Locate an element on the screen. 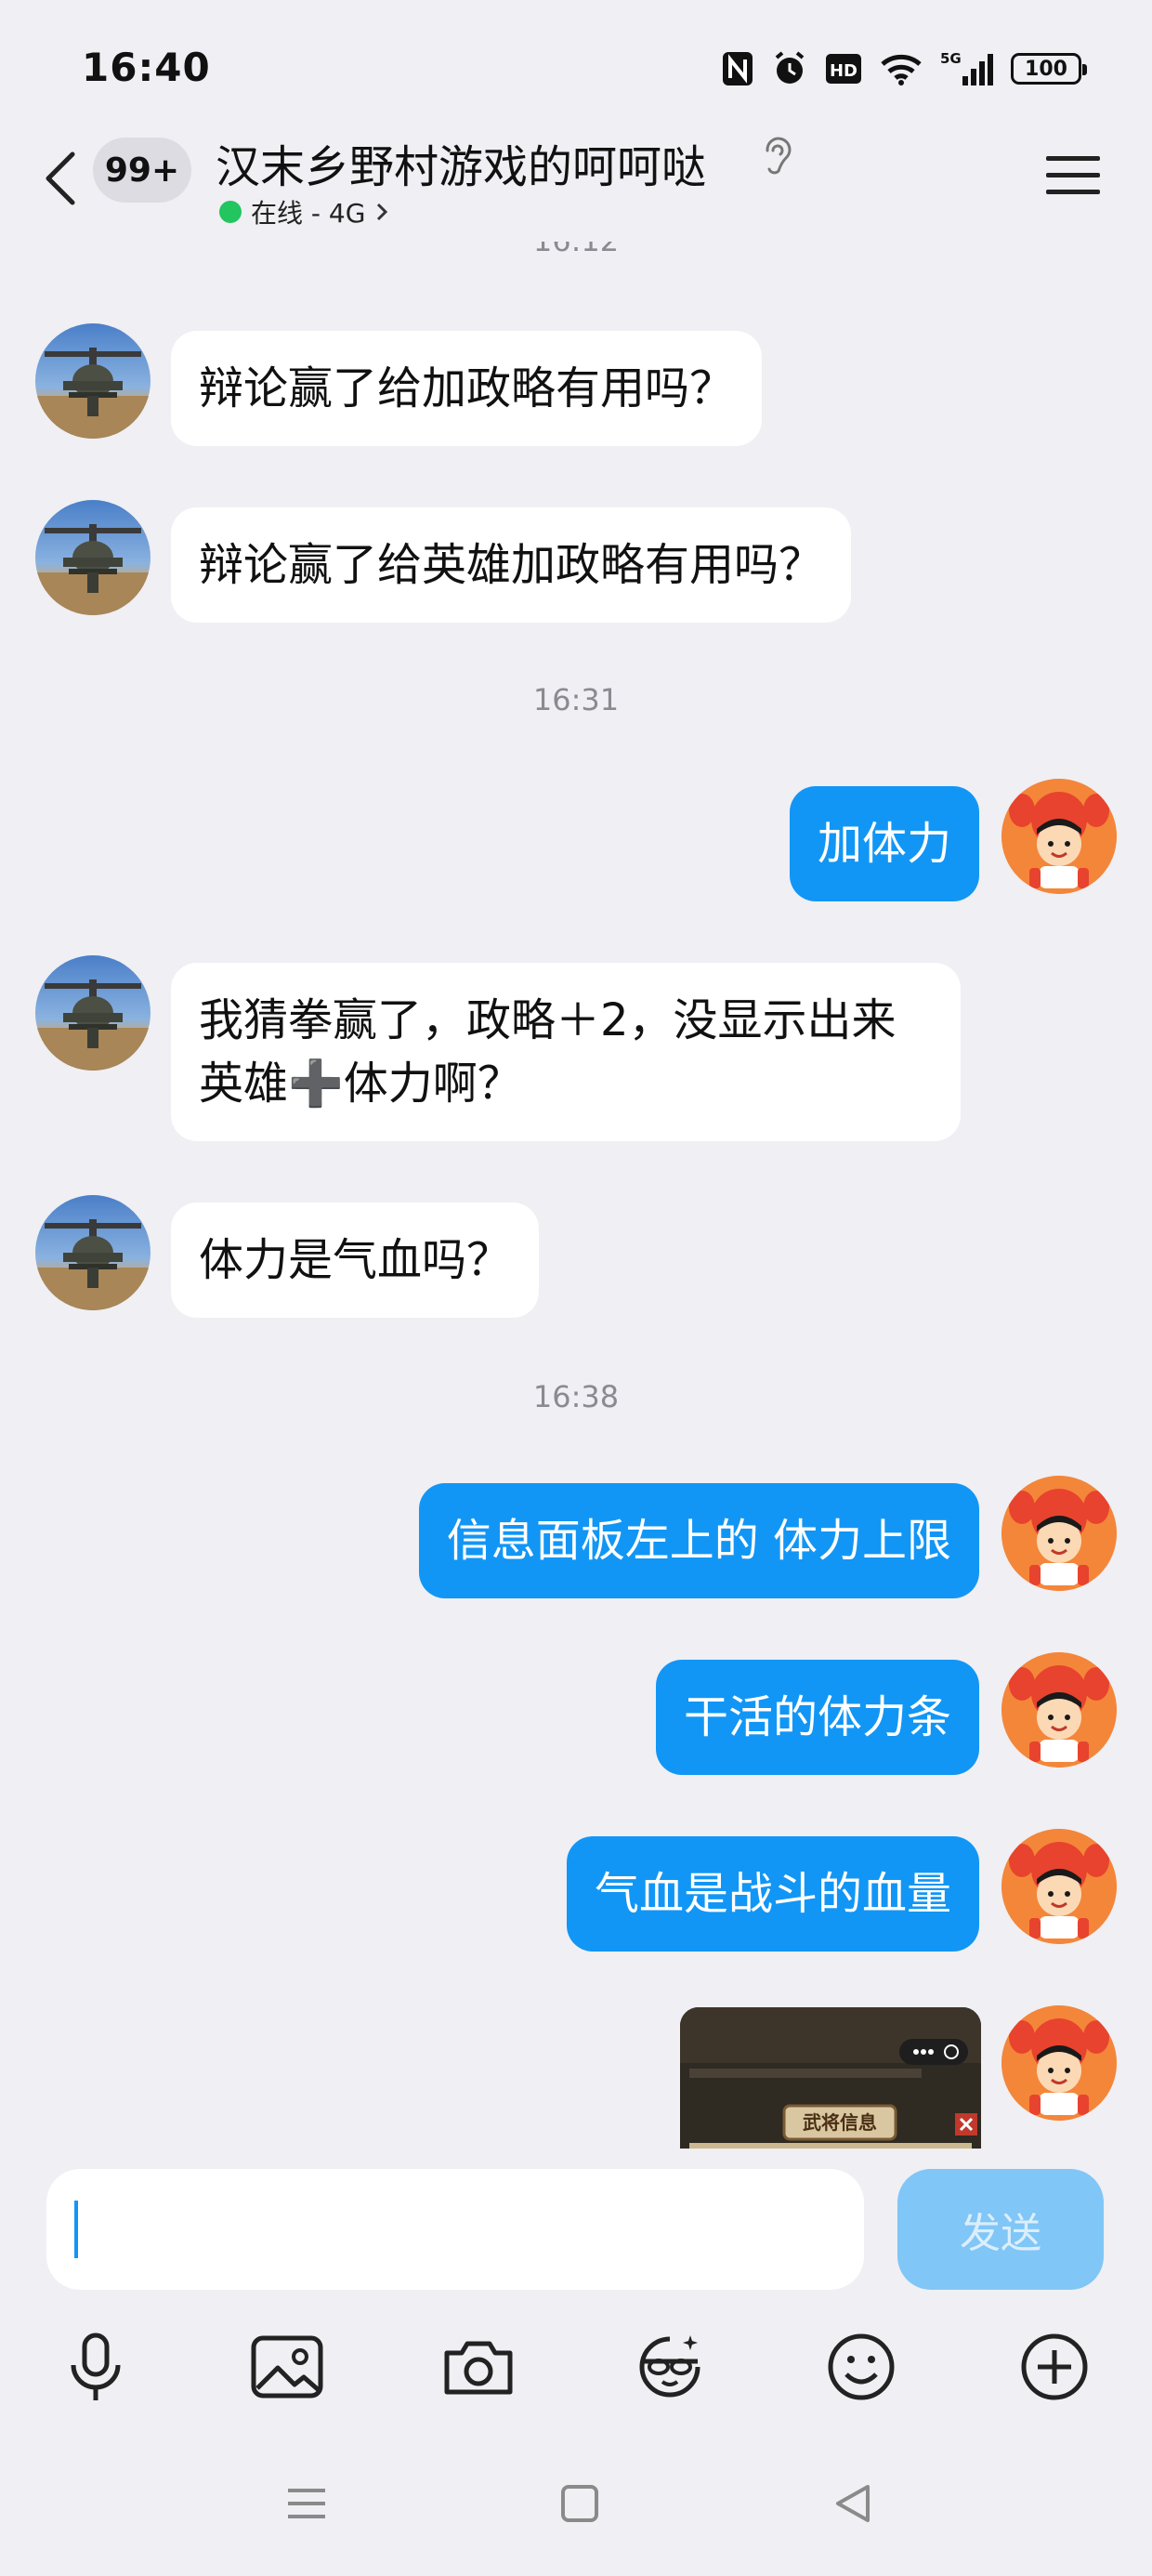 This screenshot has height=2576, width=1152. plus-icon is located at coordinates (1054, 2366).